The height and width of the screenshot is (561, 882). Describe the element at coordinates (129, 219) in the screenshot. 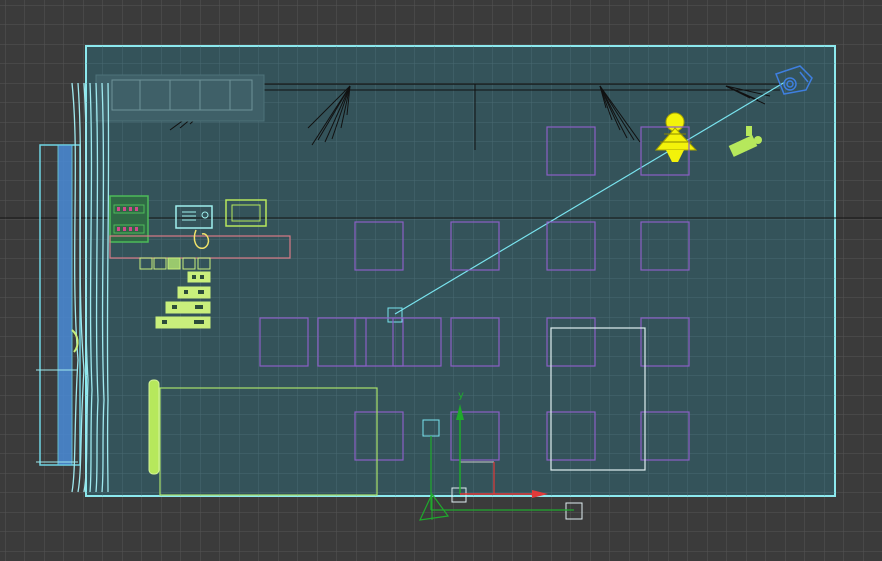

I see `electrical-panel` at that location.